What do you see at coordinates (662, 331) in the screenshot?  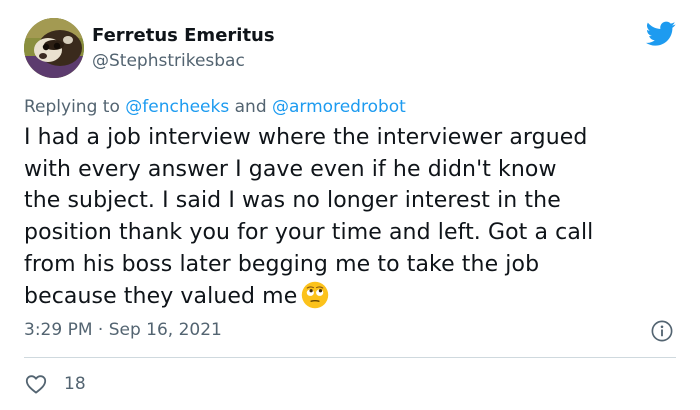 I see `info-icon` at bounding box center [662, 331].